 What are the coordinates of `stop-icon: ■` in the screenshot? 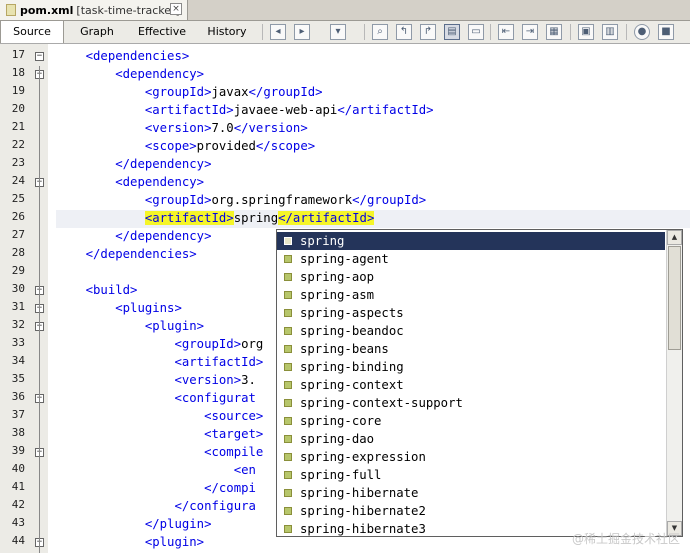 It's located at (666, 32).